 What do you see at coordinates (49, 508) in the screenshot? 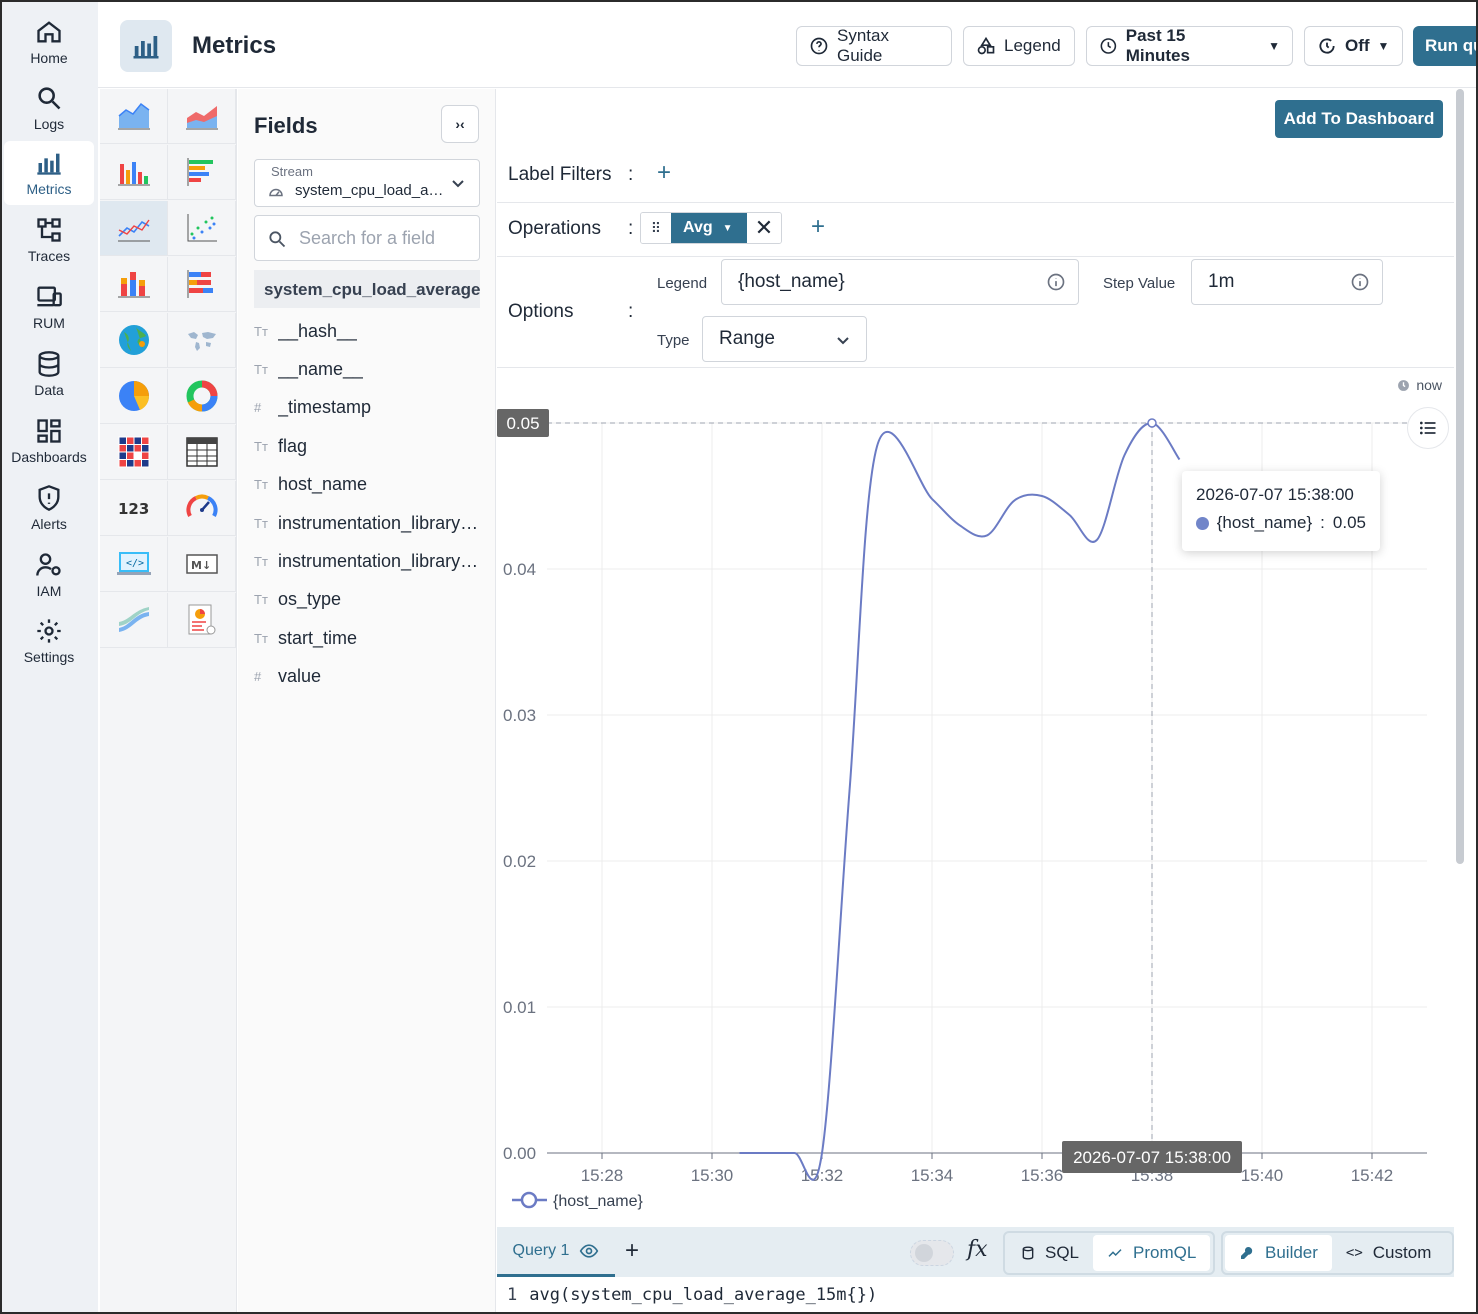
I see `nav-alerts: Alerts` at bounding box center [49, 508].